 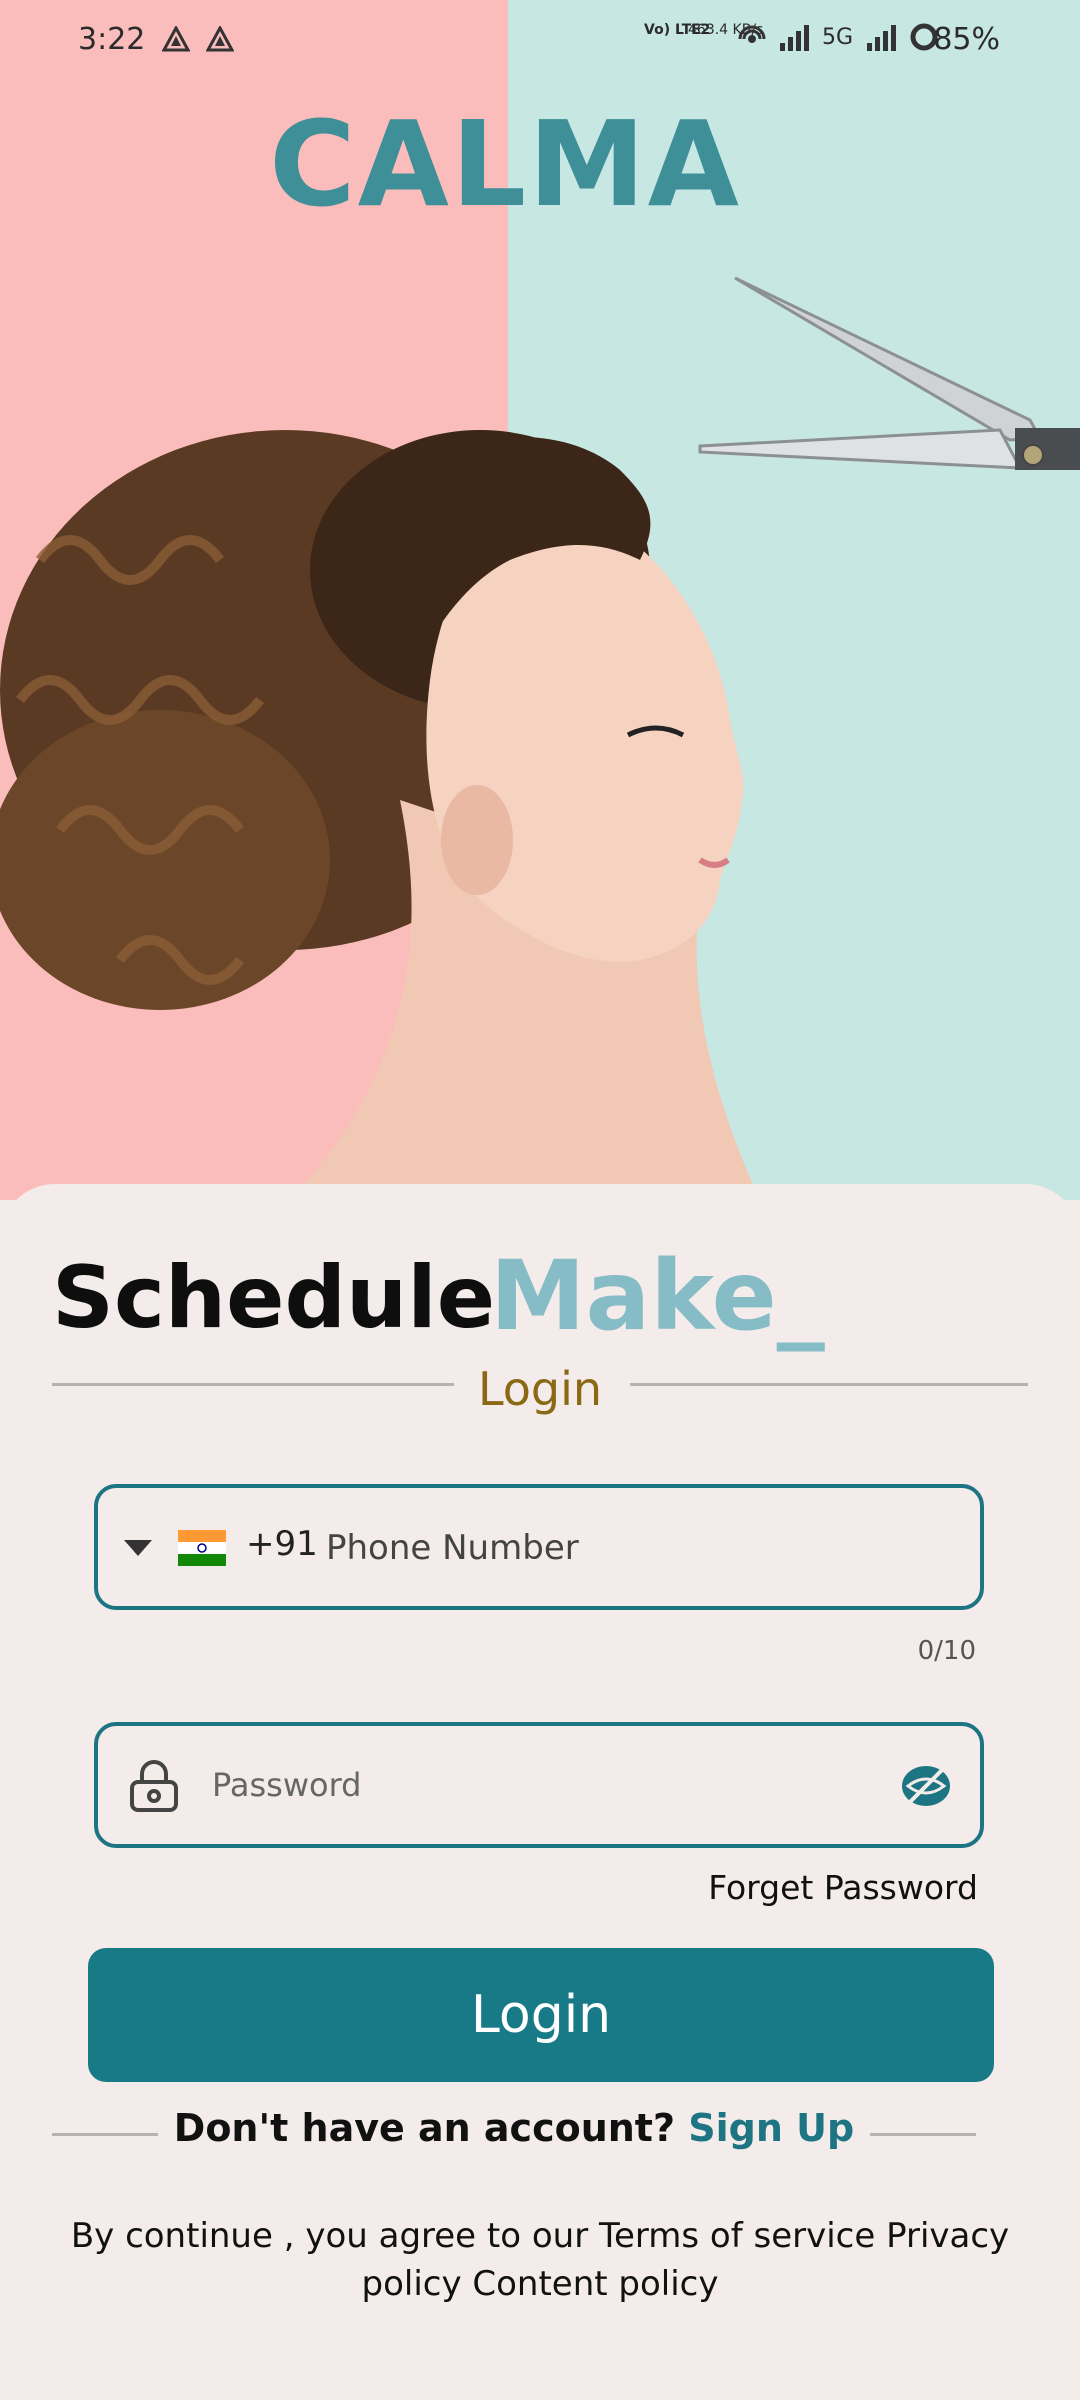 I want to click on status-icons: 5G, so click(x=838, y=37).